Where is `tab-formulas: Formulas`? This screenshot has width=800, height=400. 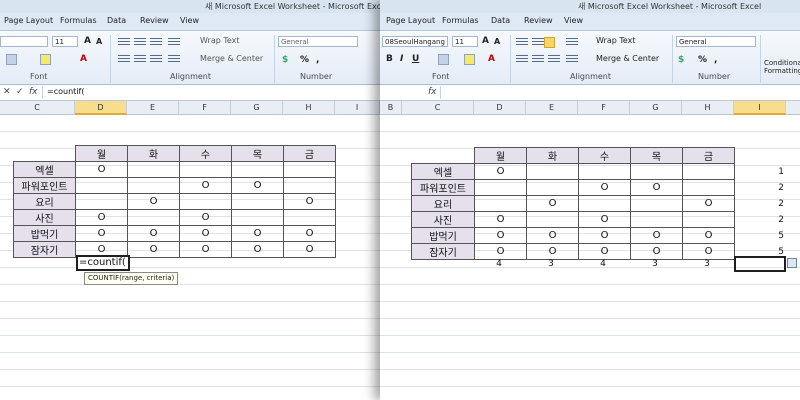 tab-formulas: Formulas is located at coordinates (78, 20).